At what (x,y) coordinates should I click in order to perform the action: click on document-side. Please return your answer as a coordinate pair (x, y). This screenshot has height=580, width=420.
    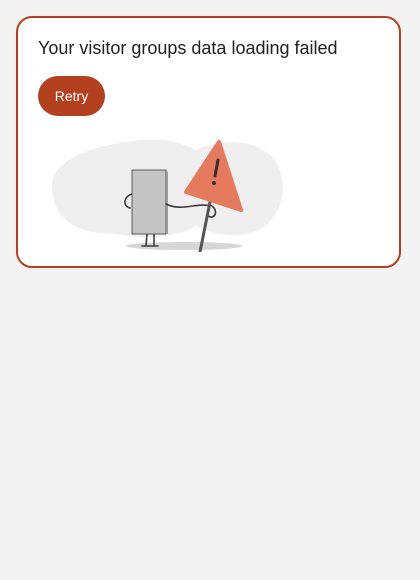
    Looking at the image, I should click on (167, 202).